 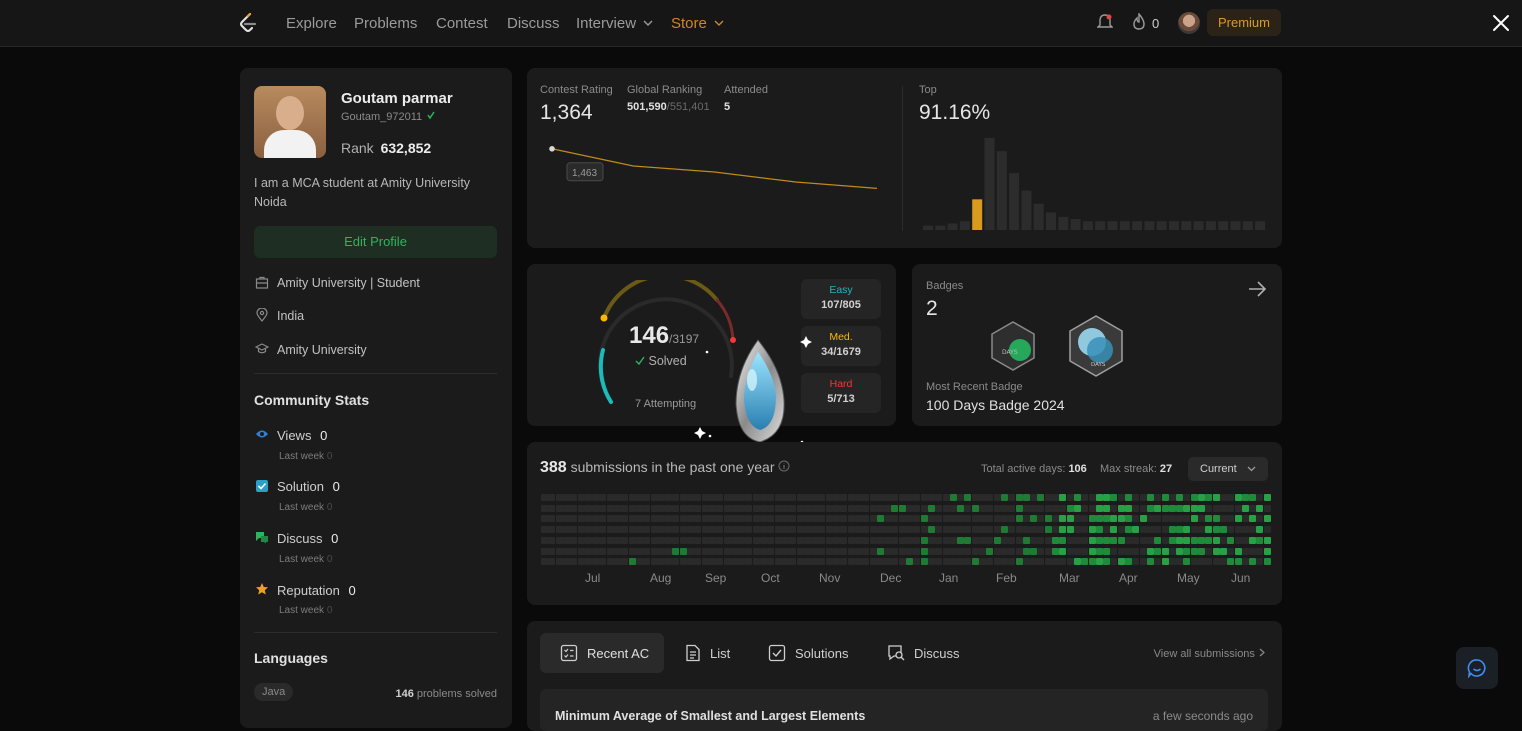 I want to click on avatar, so click(x=1189, y=23).